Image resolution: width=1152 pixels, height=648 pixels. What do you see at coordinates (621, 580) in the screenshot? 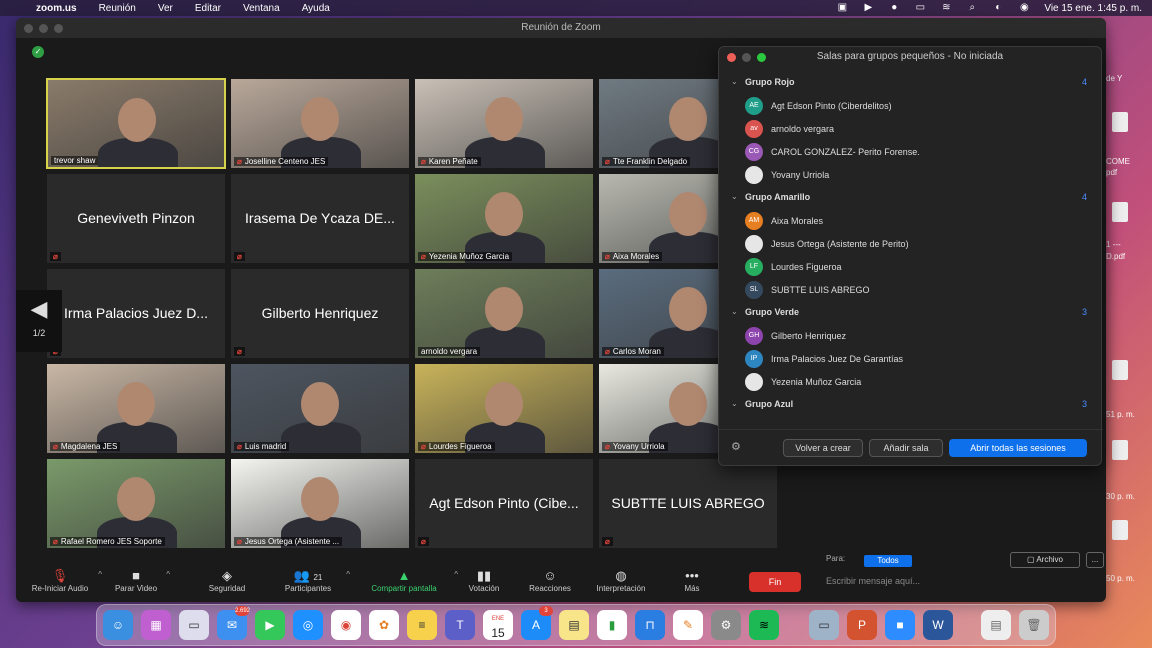
I see `interpretation-button: ◍ Interpretación` at bounding box center [621, 580].